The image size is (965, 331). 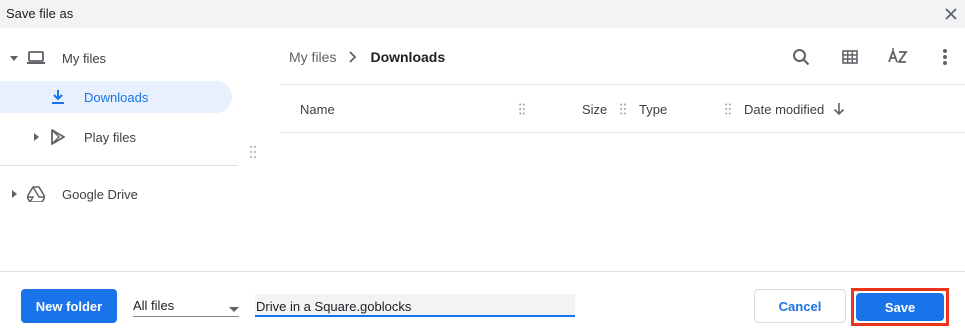 I want to click on column-header-name: Name, so click(x=317, y=109).